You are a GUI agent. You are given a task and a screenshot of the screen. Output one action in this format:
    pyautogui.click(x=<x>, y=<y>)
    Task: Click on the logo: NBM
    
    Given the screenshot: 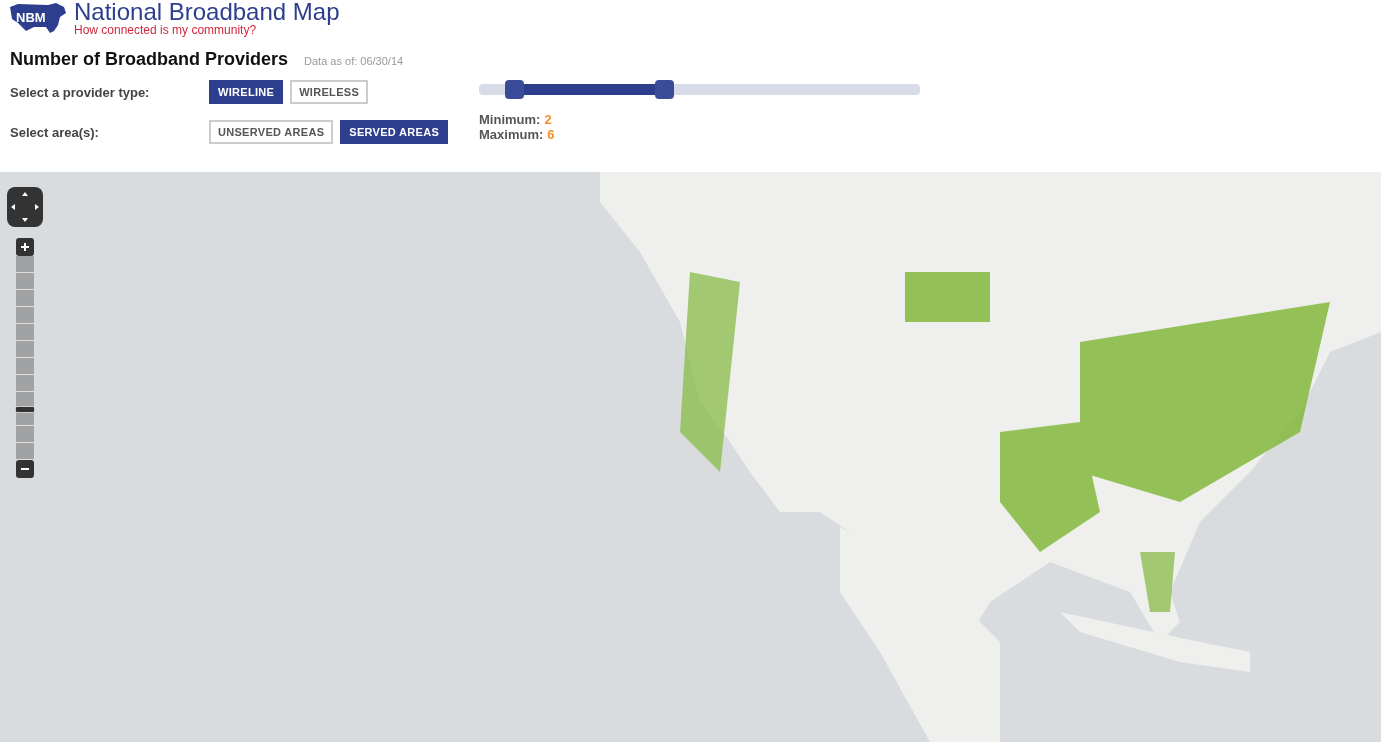 What is the action you would take?
    pyautogui.click(x=38, y=18)
    